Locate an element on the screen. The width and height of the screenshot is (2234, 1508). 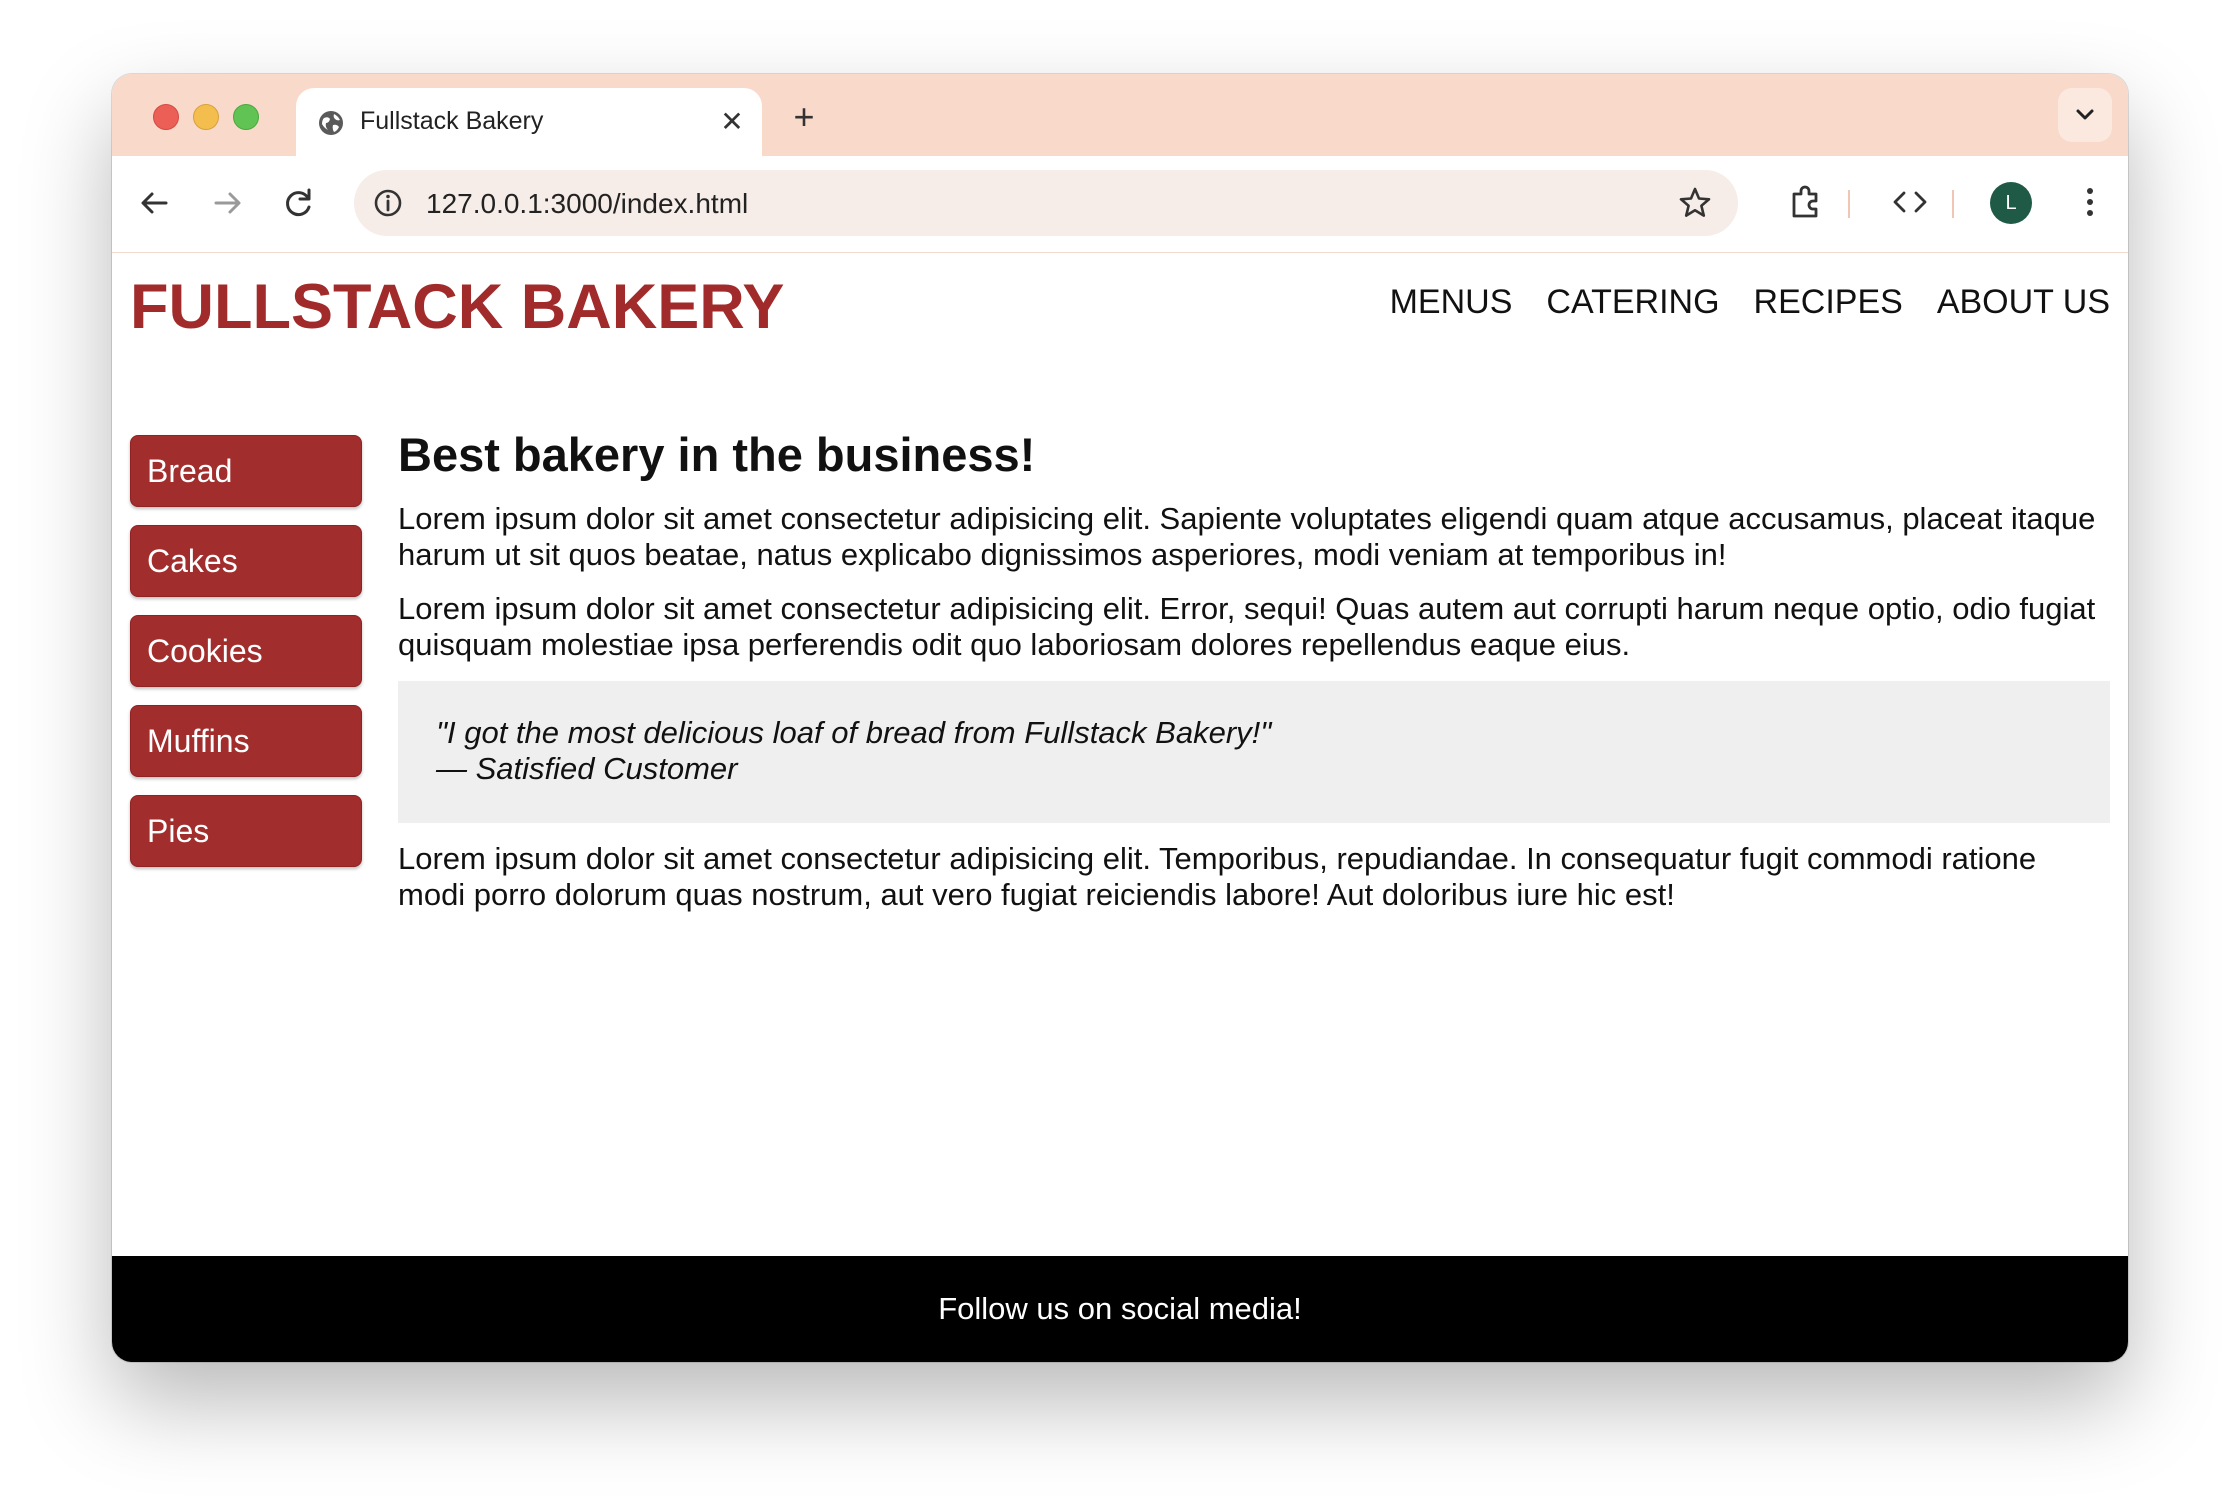
top-nav: MENUS CATERING RECIPES ABOUT US is located at coordinates (1750, 302).